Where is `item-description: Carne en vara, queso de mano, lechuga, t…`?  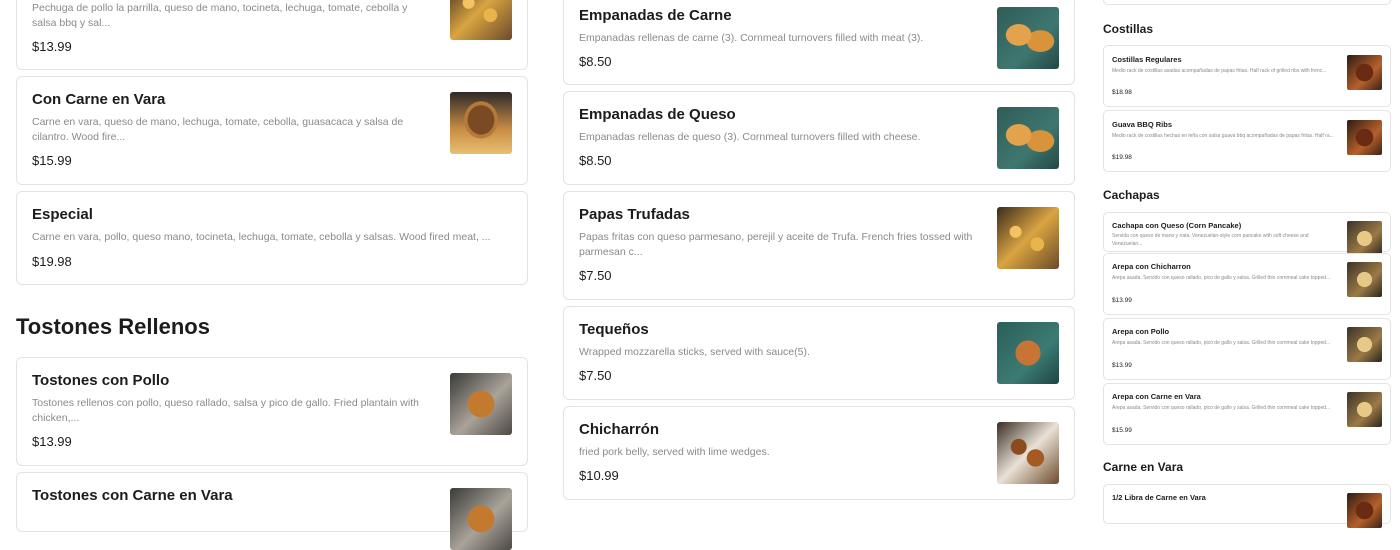 item-description: Carne en vara, queso de mano, lechuga, t… is located at coordinates (218, 129).